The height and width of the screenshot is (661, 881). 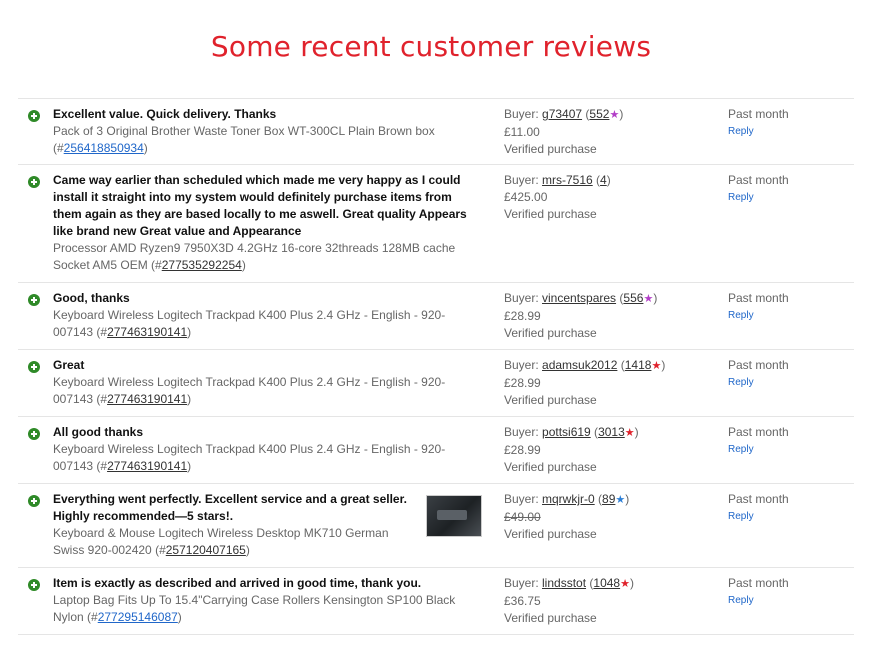 I want to click on item-number-link: 277535292254, so click(x=202, y=265).